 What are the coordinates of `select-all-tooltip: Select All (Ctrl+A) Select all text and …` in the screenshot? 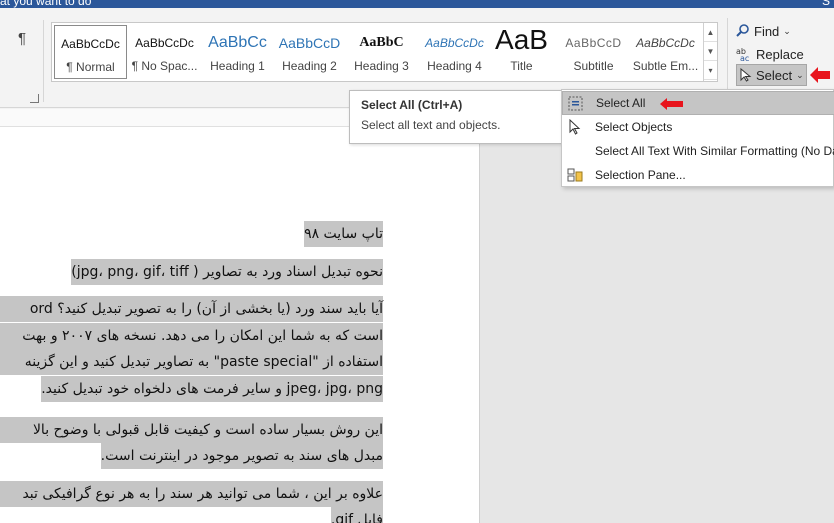 It's located at (456, 117).